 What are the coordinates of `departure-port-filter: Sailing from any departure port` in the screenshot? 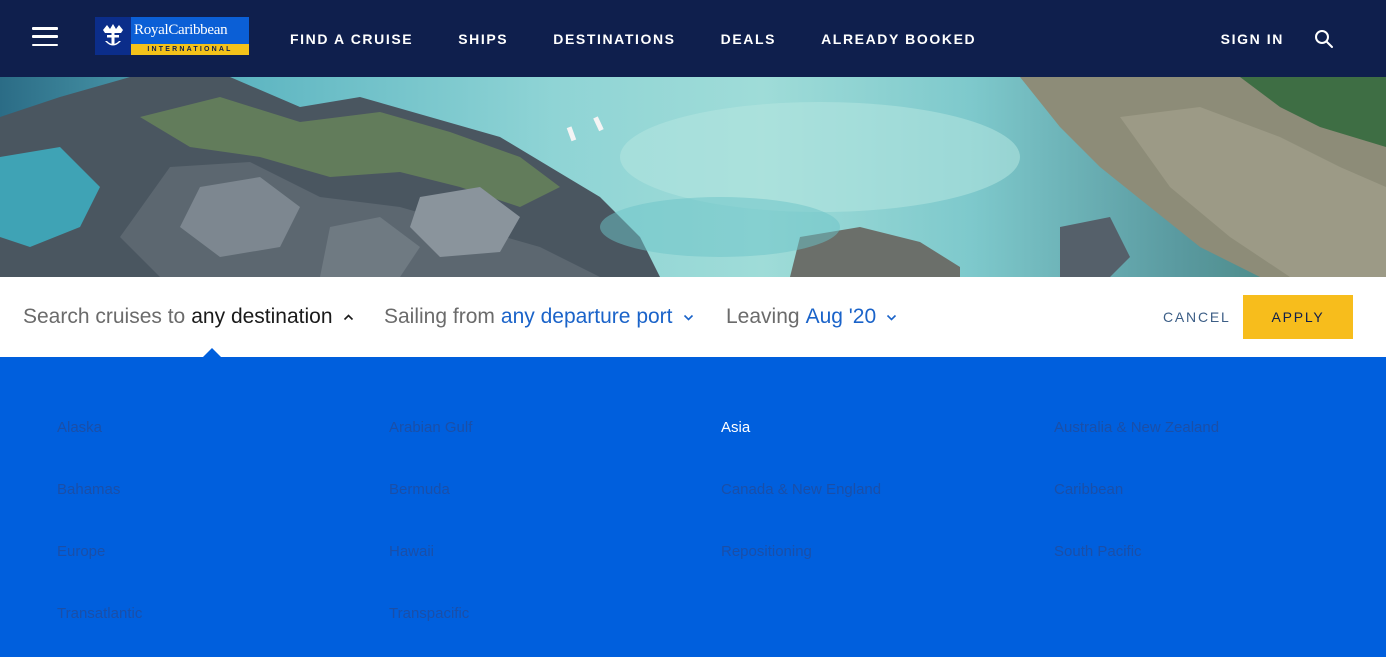 It's located at (539, 317).